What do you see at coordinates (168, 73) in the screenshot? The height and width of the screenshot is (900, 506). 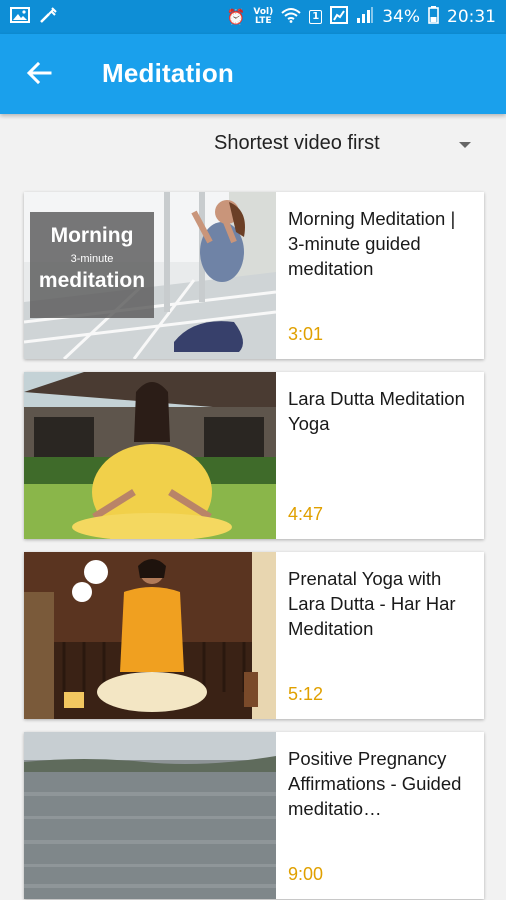 I see `page-title: Meditation` at bounding box center [168, 73].